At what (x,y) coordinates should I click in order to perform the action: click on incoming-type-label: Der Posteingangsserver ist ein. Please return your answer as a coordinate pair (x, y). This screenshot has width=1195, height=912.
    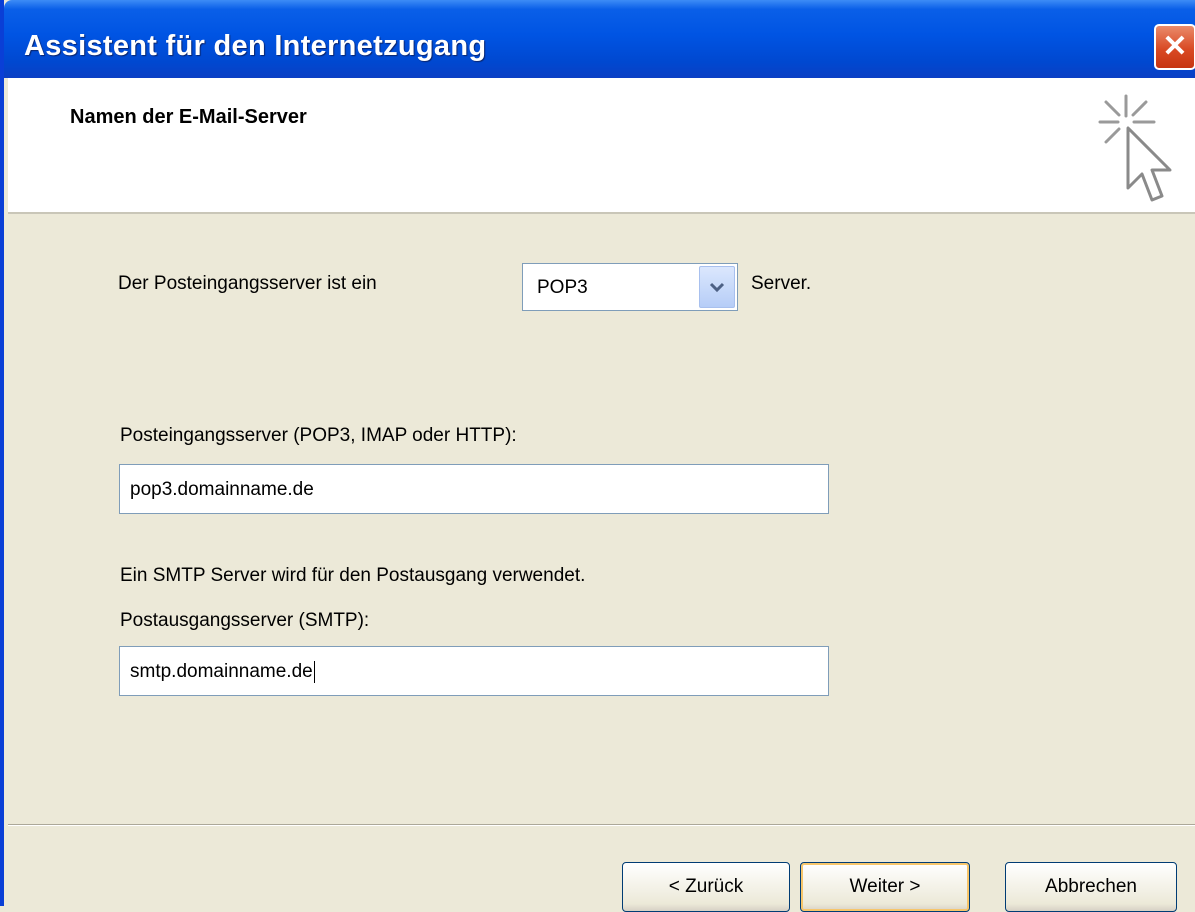
    Looking at the image, I should click on (247, 283).